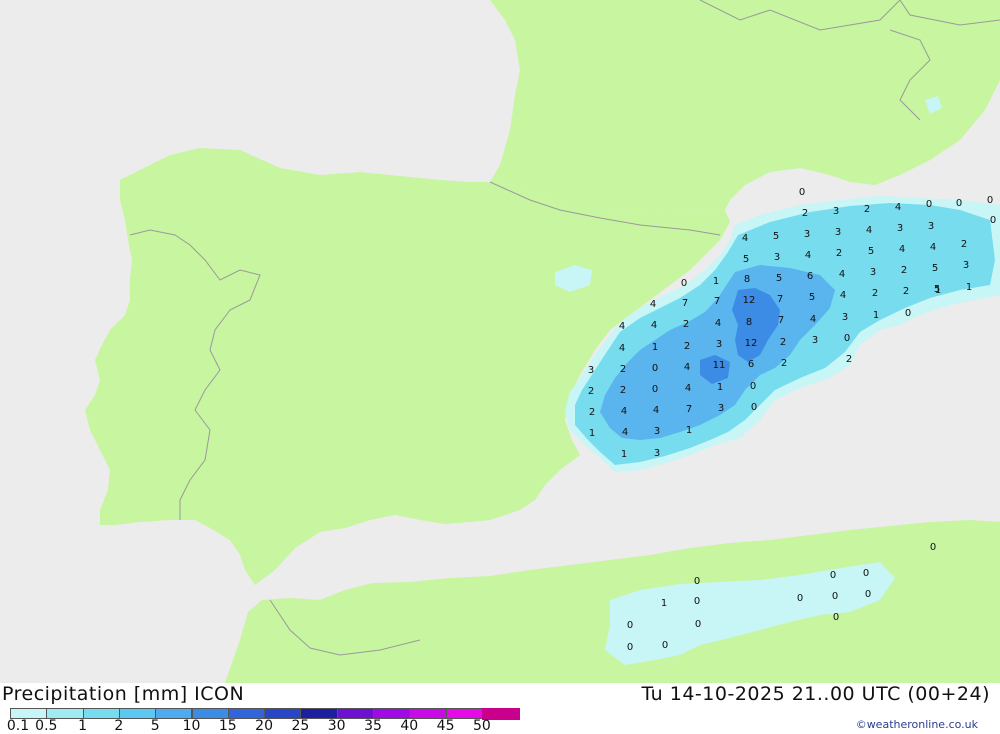 The height and width of the screenshot is (734, 1000). Describe the element at coordinates (749, 322) in the screenshot. I see `precip-value-label: 8` at that location.